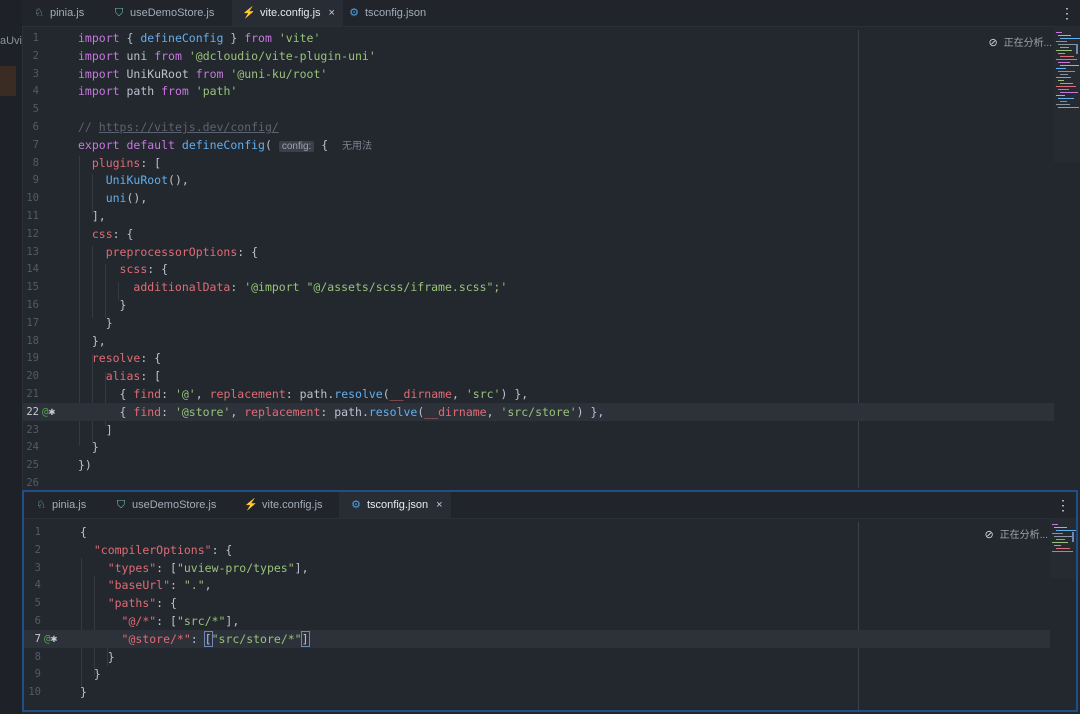  What do you see at coordinates (121, 505) in the screenshot?
I see `vue-icon: ⛉` at bounding box center [121, 505].